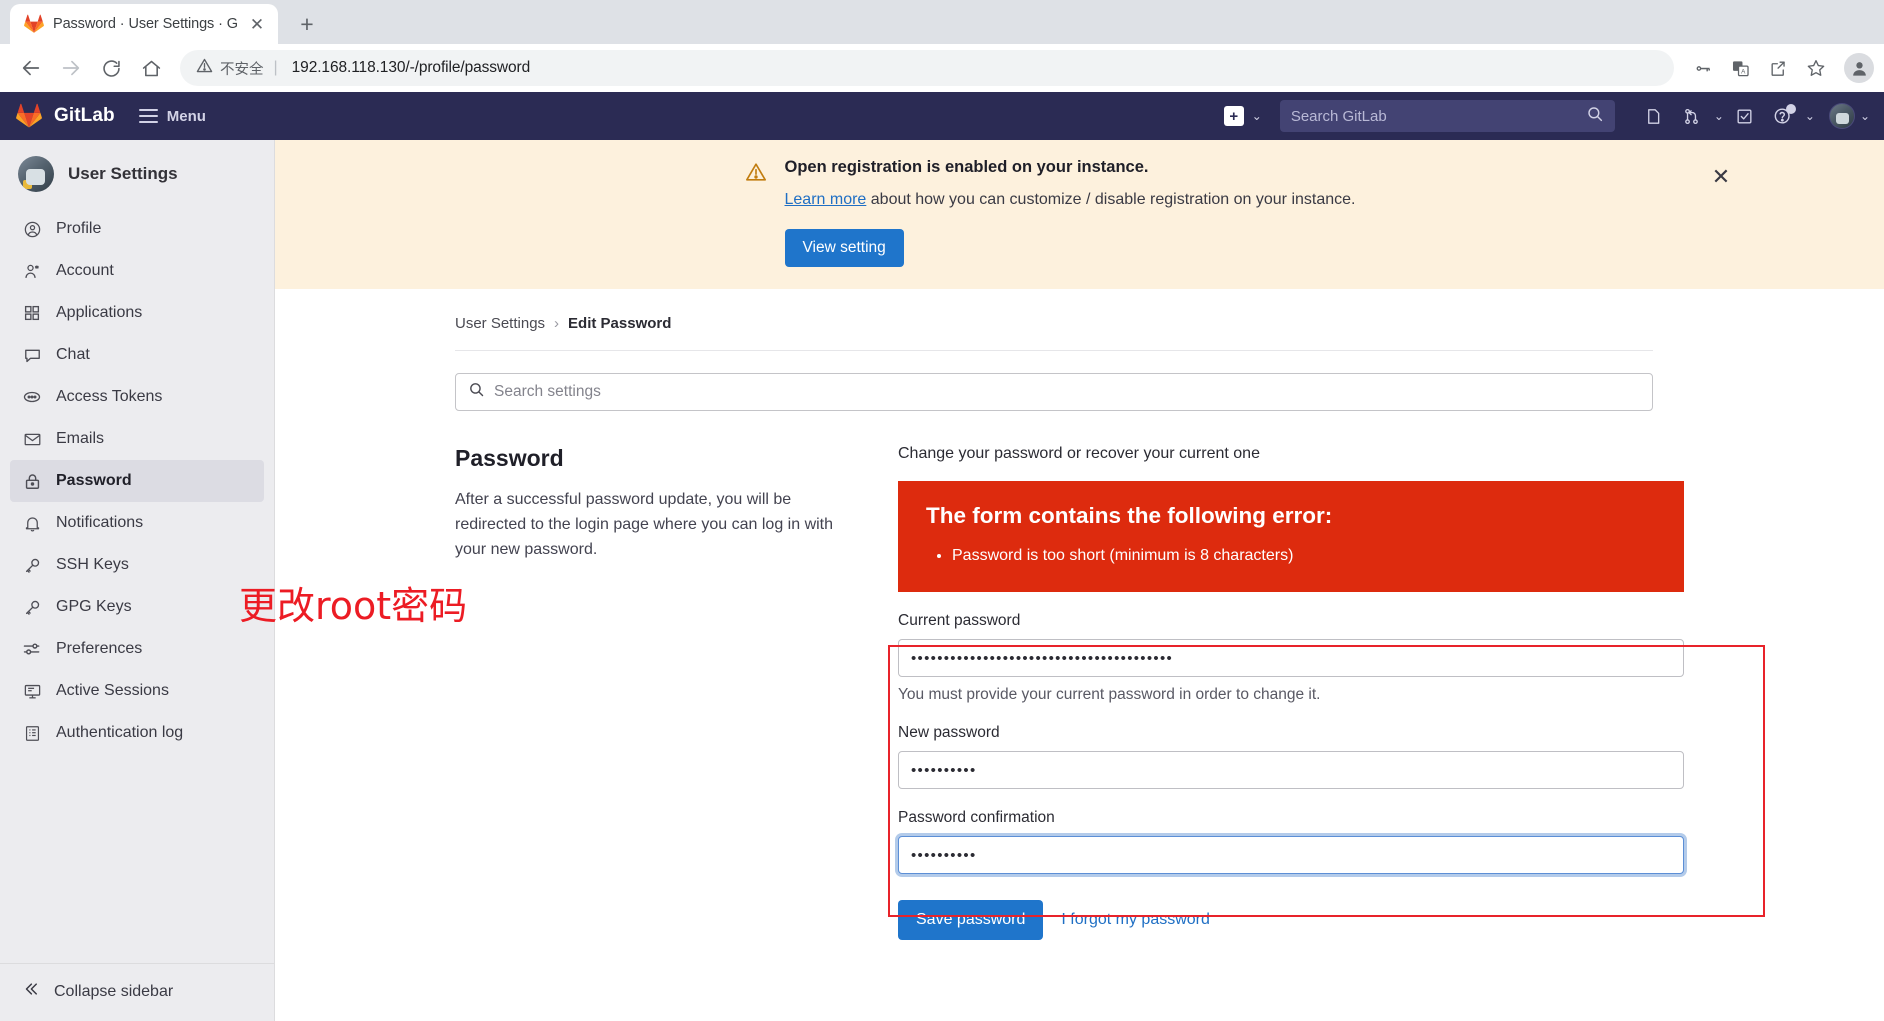 The height and width of the screenshot is (1021, 1884). Describe the element at coordinates (32, 397) in the screenshot. I see `access-token-icon` at that location.